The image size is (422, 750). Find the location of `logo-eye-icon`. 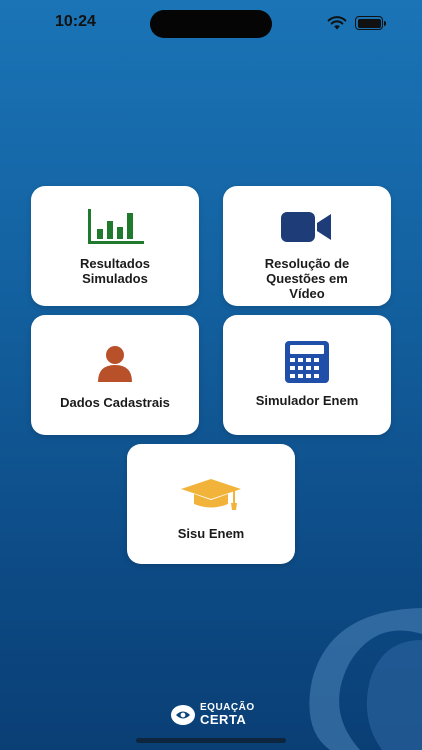

logo-eye-icon is located at coordinates (183, 714).